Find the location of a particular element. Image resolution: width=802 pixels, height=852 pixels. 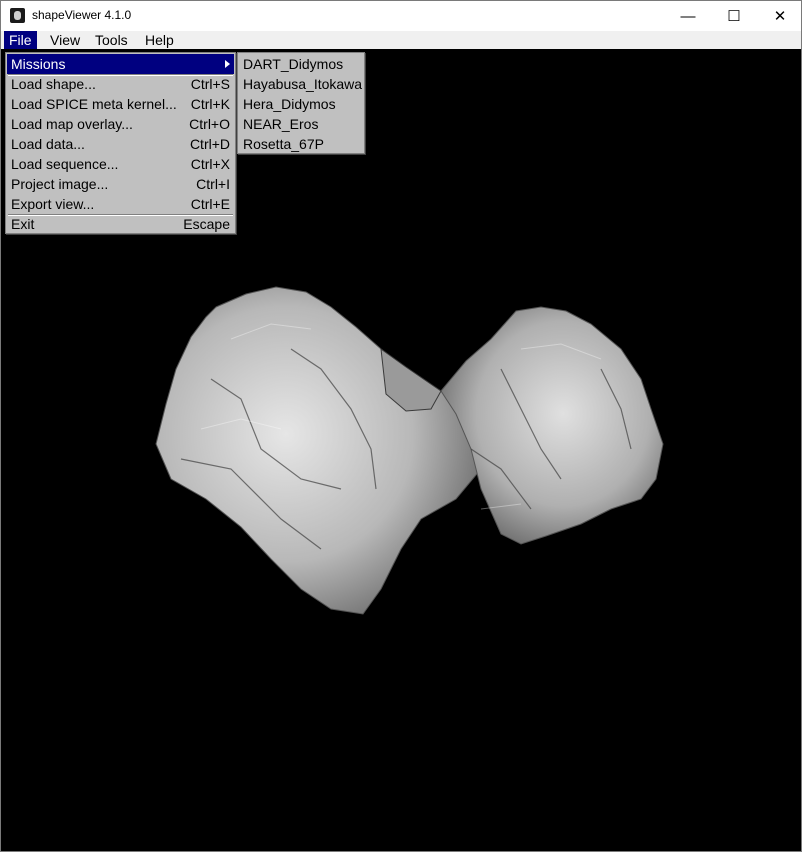

minimize-button: — is located at coordinates (688, 16).